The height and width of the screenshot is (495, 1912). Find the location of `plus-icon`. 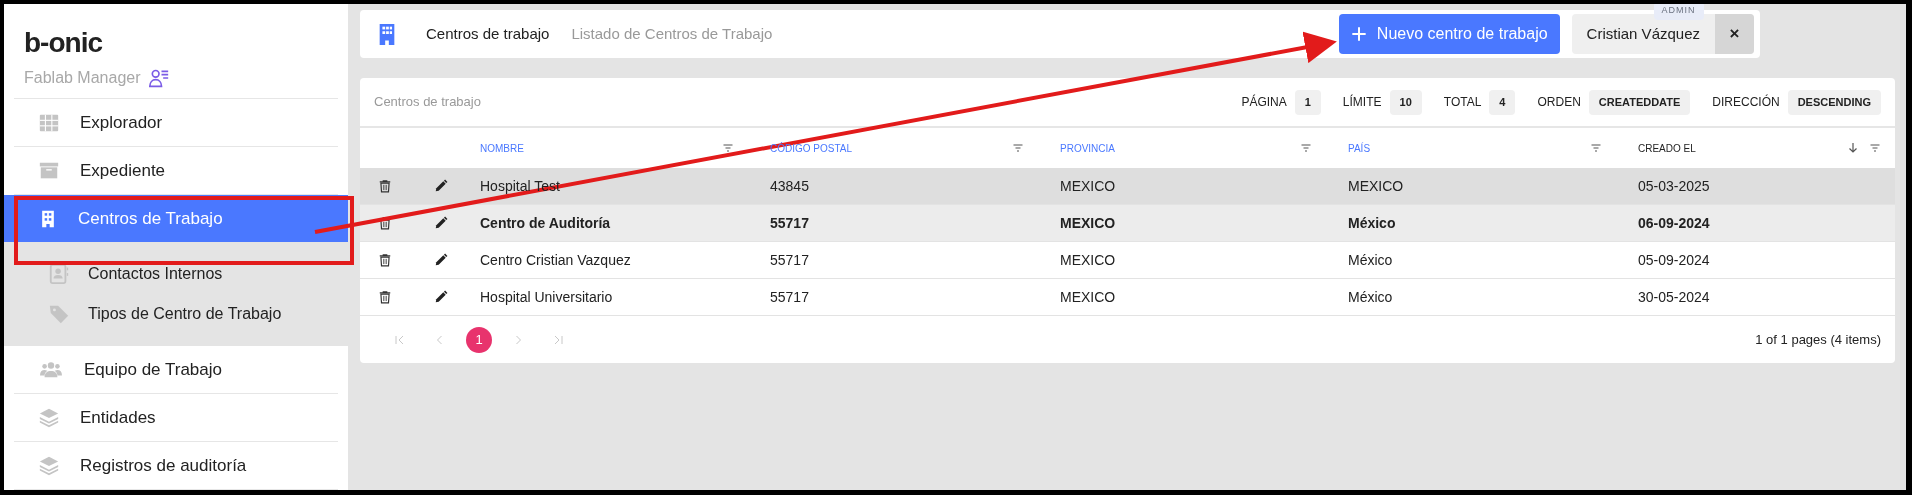

plus-icon is located at coordinates (1358, 34).